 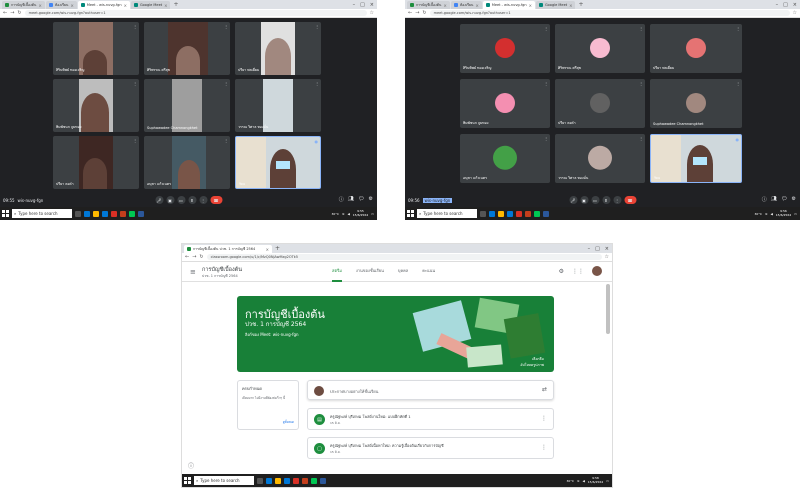 What do you see at coordinates (403, 274) in the screenshot?
I see `tab-people: บุคคล` at bounding box center [403, 274].